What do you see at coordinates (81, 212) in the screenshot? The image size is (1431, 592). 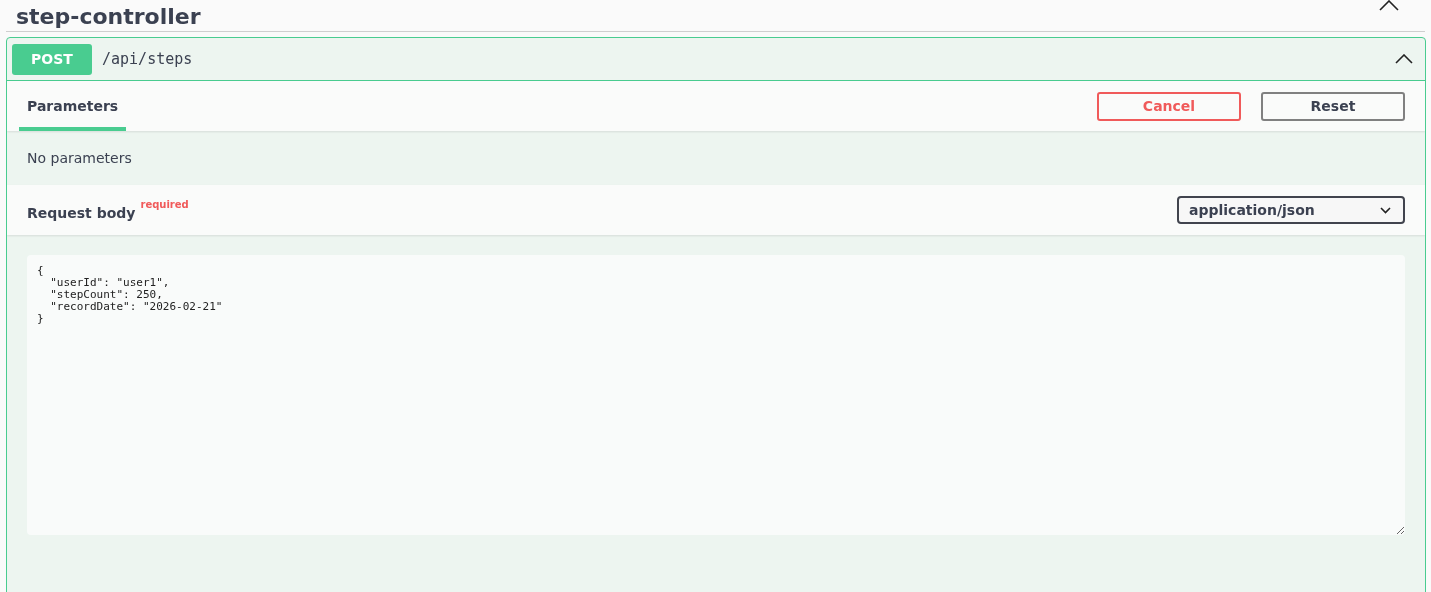 I see `section-label: Request body` at bounding box center [81, 212].